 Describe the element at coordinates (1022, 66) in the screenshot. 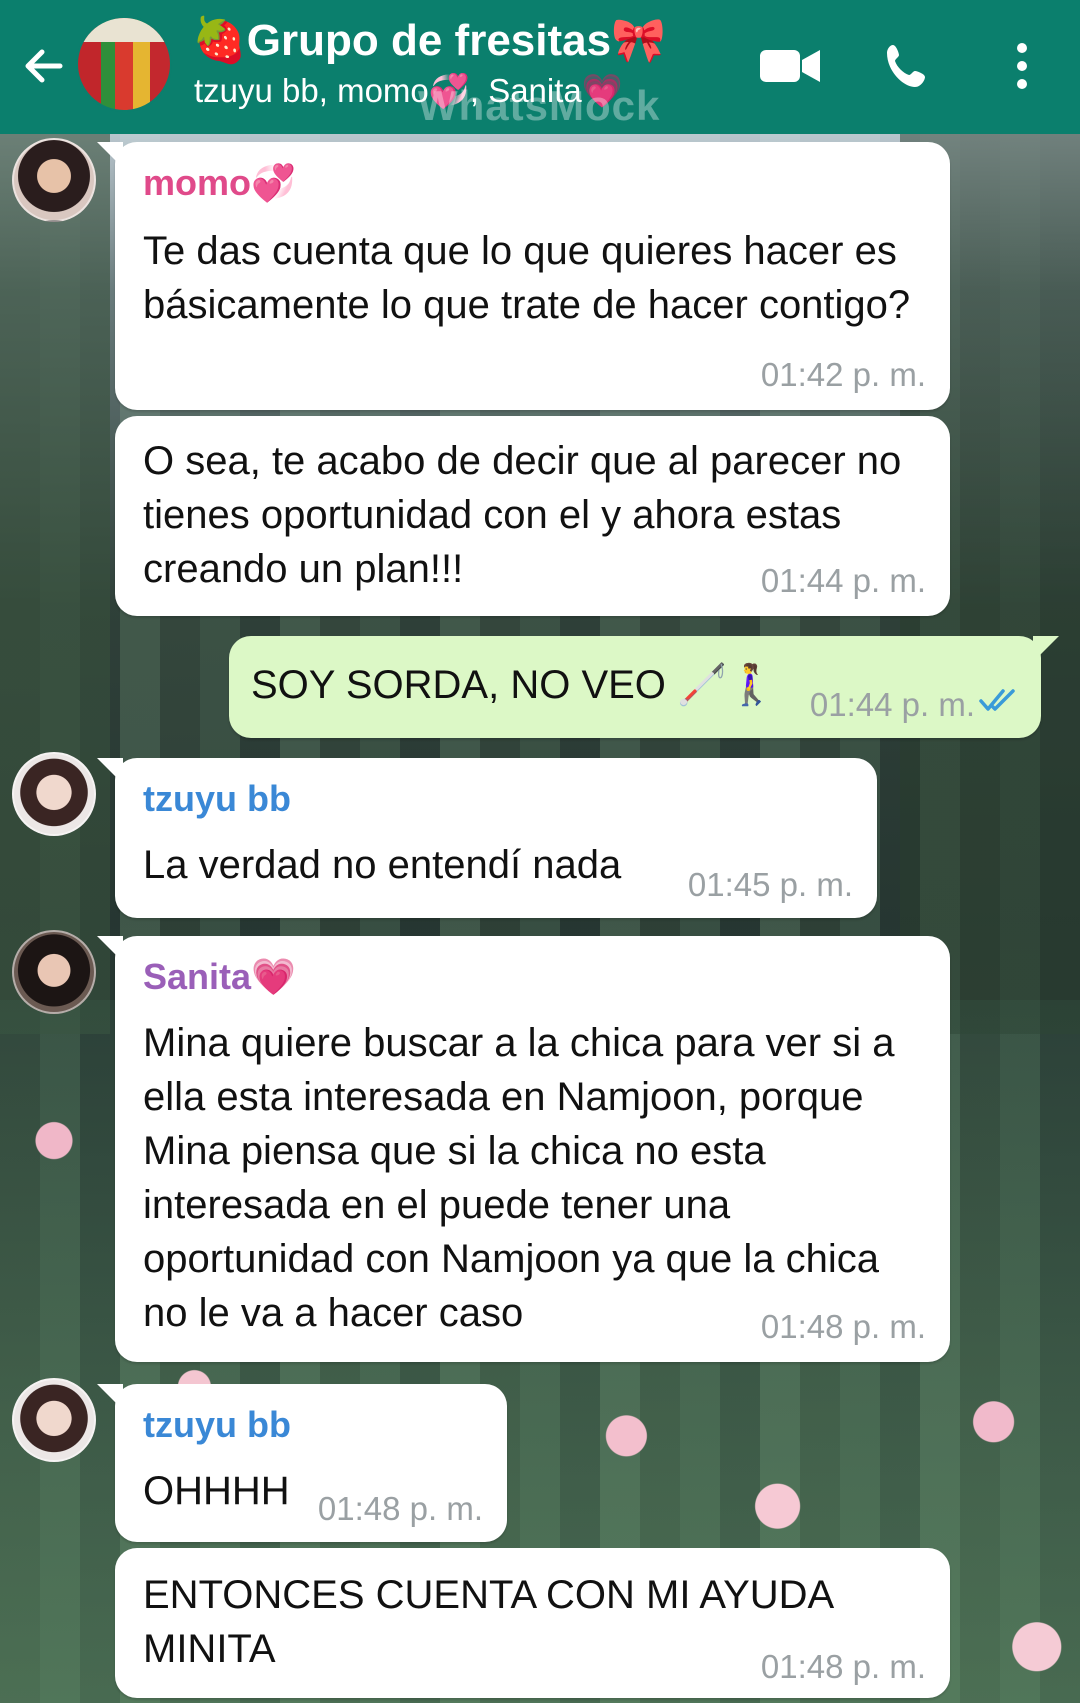

I see `more-vert-icon` at that location.